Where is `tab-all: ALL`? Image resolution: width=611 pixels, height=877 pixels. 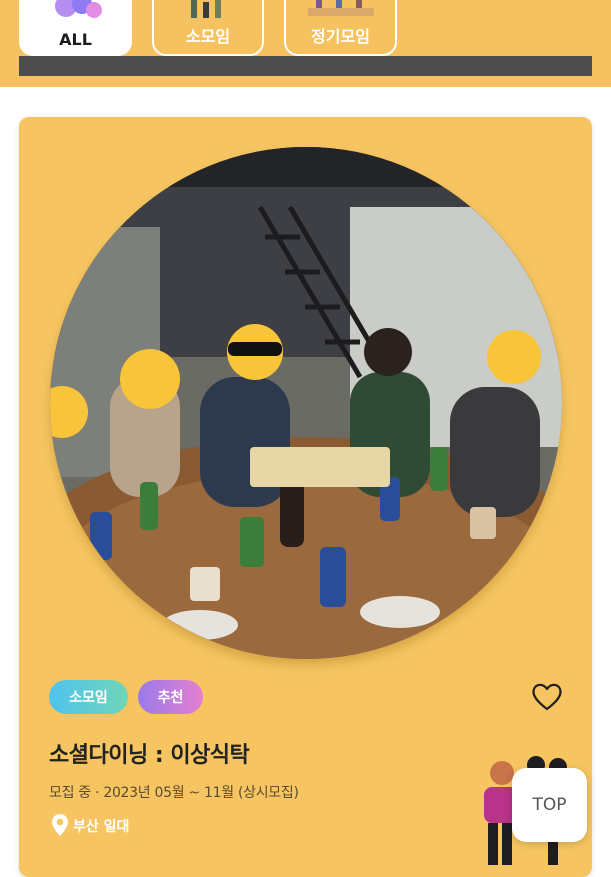 tab-all: ALL is located at coordinates (75, 28).